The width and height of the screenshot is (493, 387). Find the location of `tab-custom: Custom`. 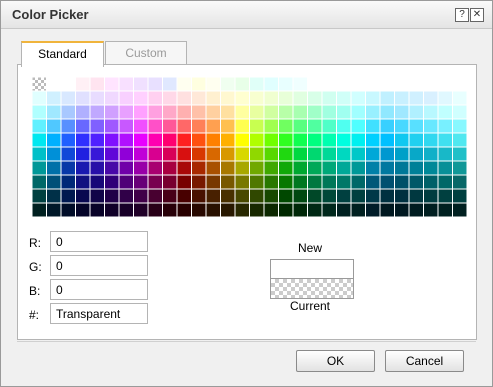

tab-custom: Custom is located at coordinates (146, 53).